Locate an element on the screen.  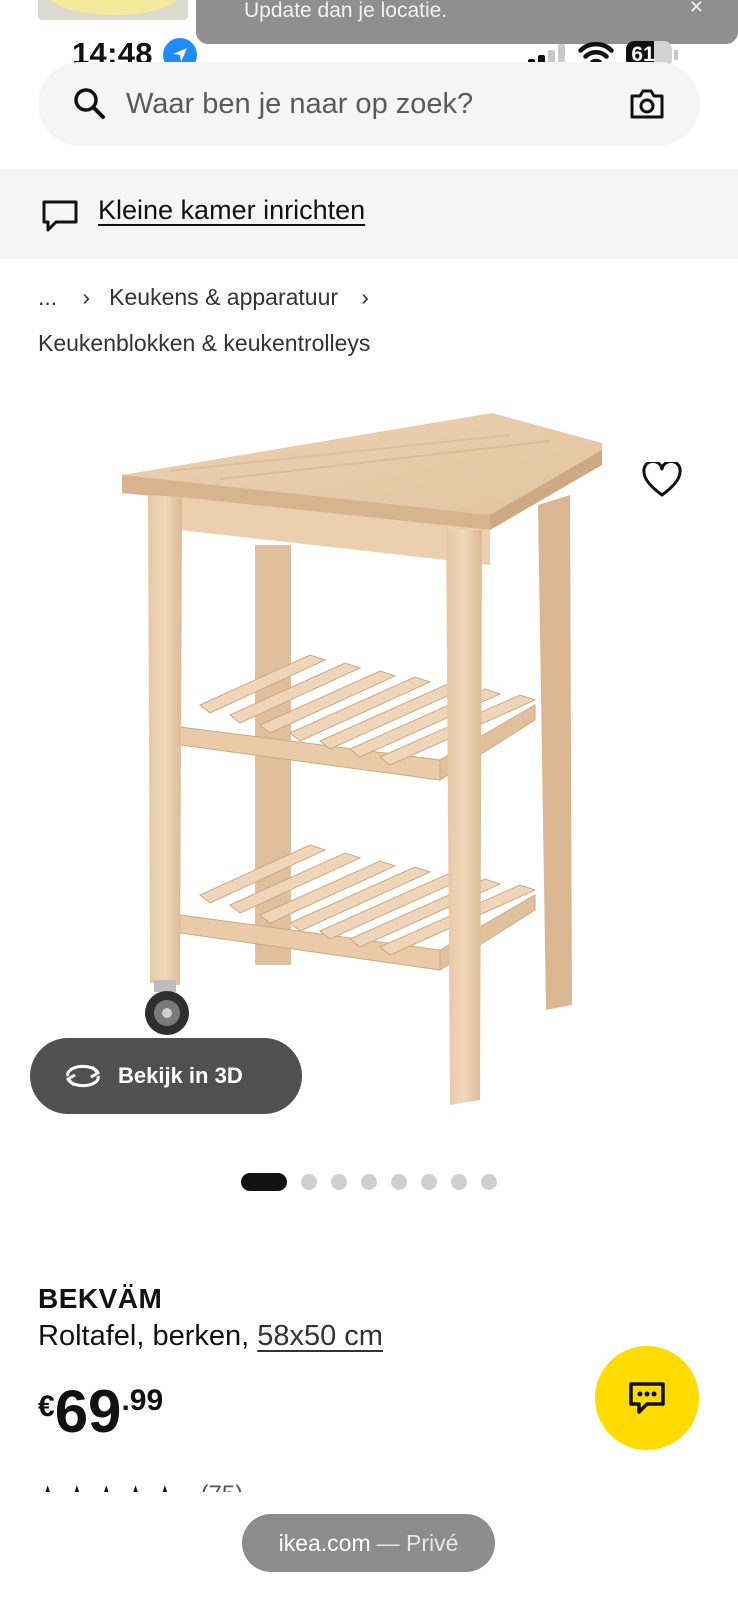
price-decimal: .99 is located at coordinates (142, 1400).